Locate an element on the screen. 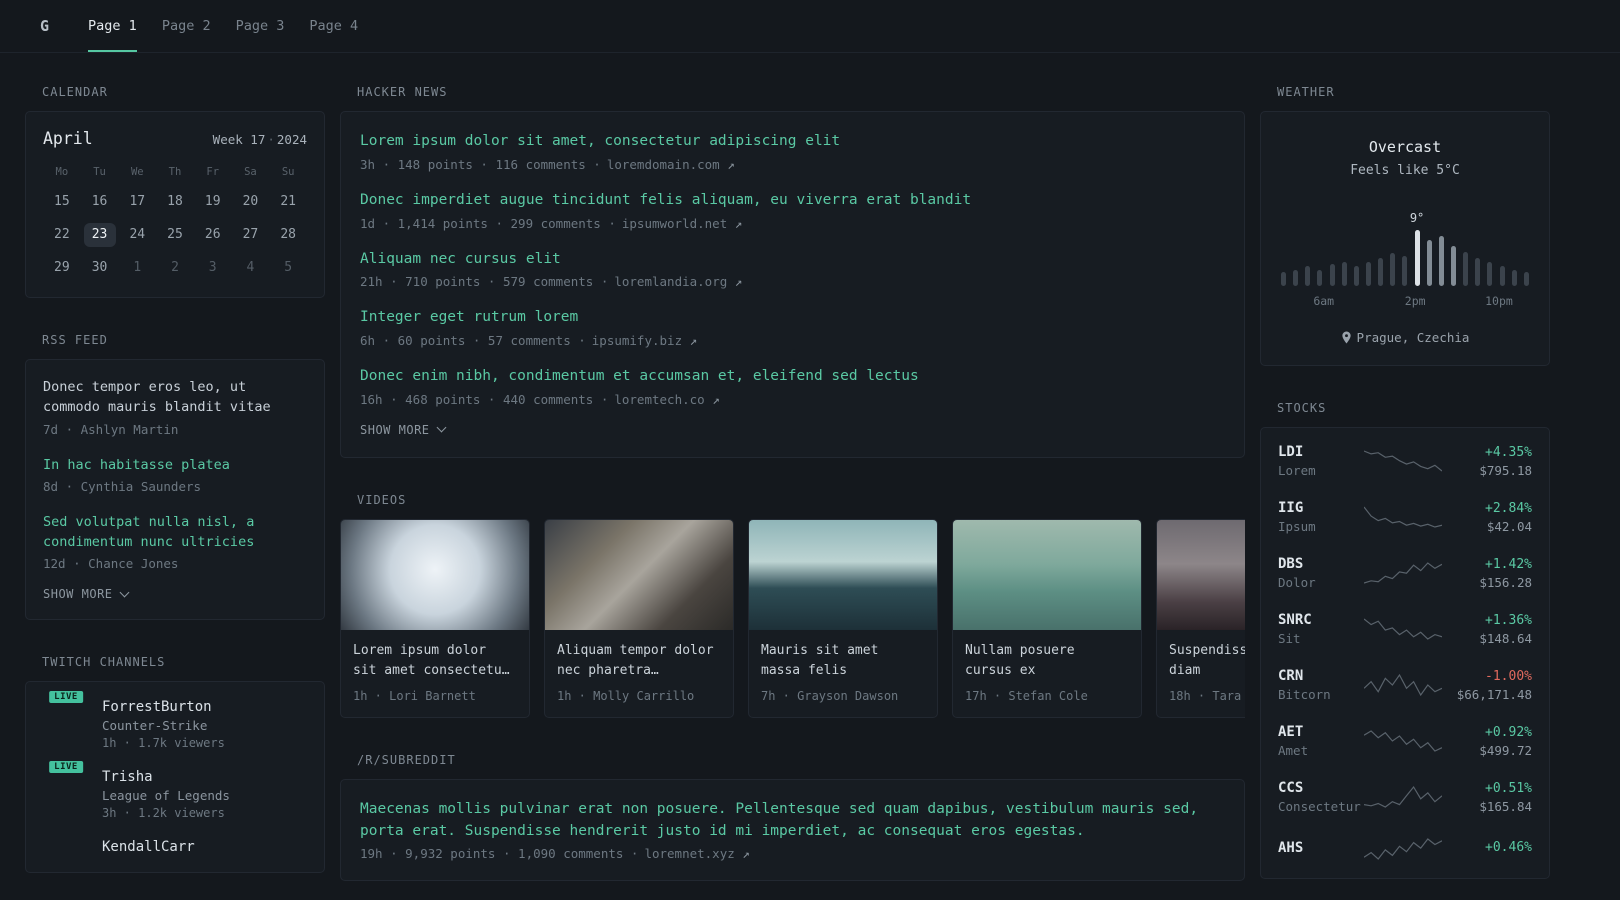  tab-page-4: Page 4 is located at coordinates (333, 26).